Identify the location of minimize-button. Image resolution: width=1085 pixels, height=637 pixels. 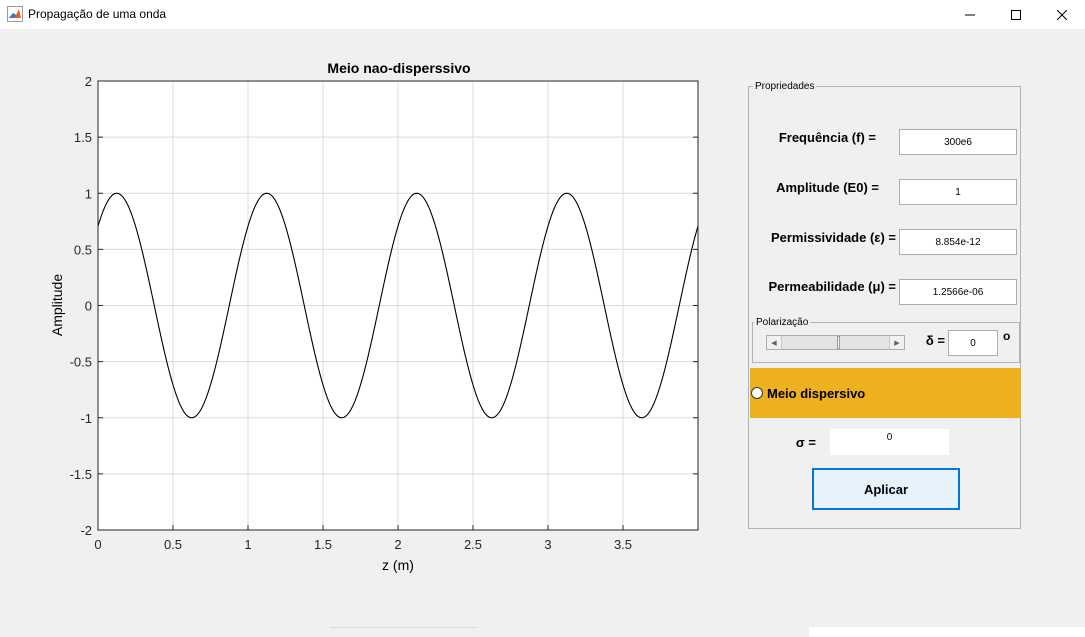
(970, 14).